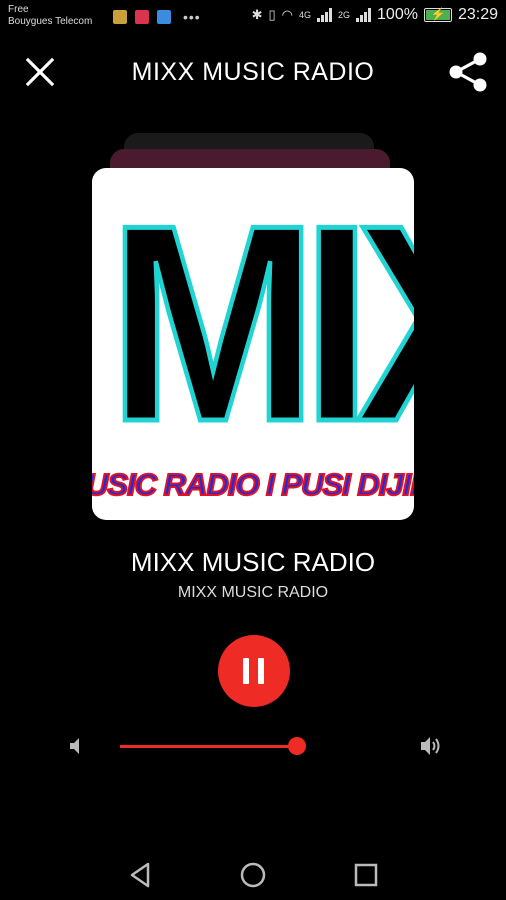  What do you see at coordinates (344, 15) in the screenshot?
I see `network-2g-label: 2G` at bounding box center [344, 15].